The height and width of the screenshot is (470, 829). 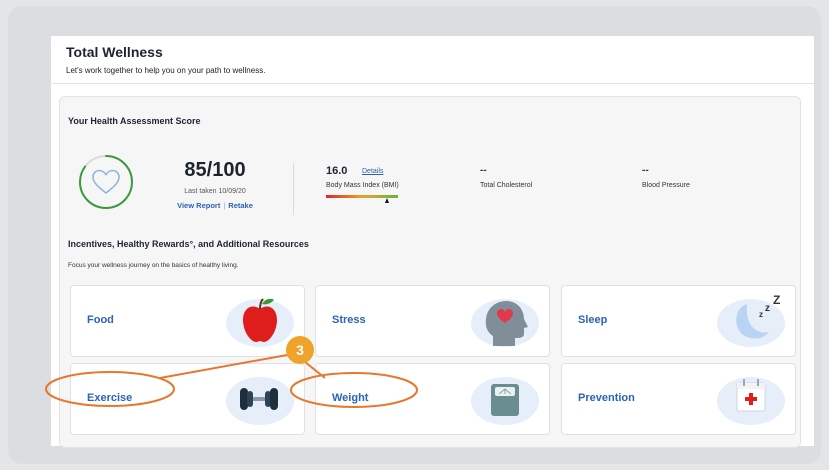 I want to click on blood-pressure-value: --, so click(x=645, y=170).